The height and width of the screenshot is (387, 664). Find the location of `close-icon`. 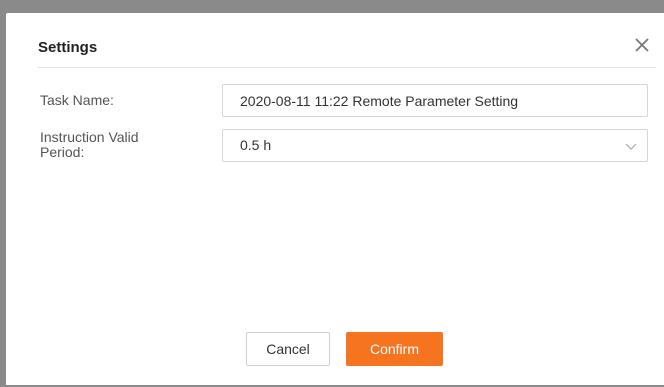

close-icon is located at coordinates (642, 45).